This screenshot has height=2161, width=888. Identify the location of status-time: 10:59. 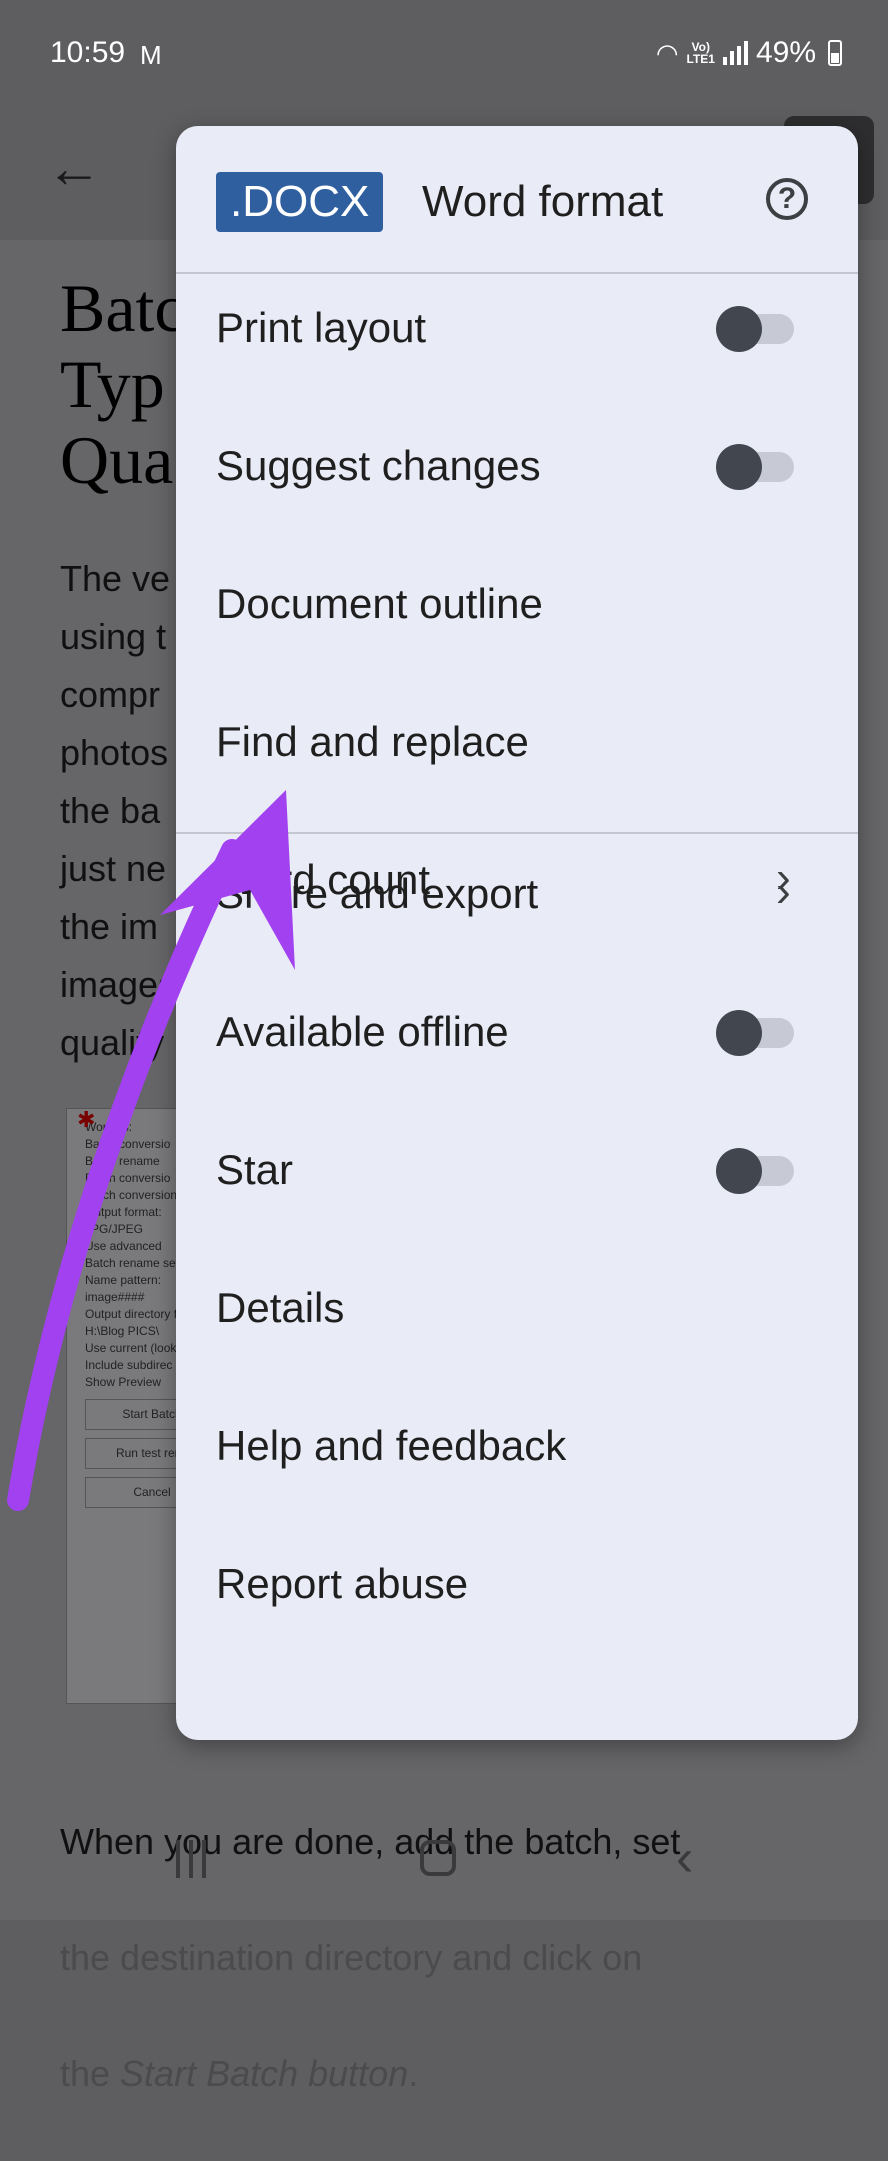
(88, 52).